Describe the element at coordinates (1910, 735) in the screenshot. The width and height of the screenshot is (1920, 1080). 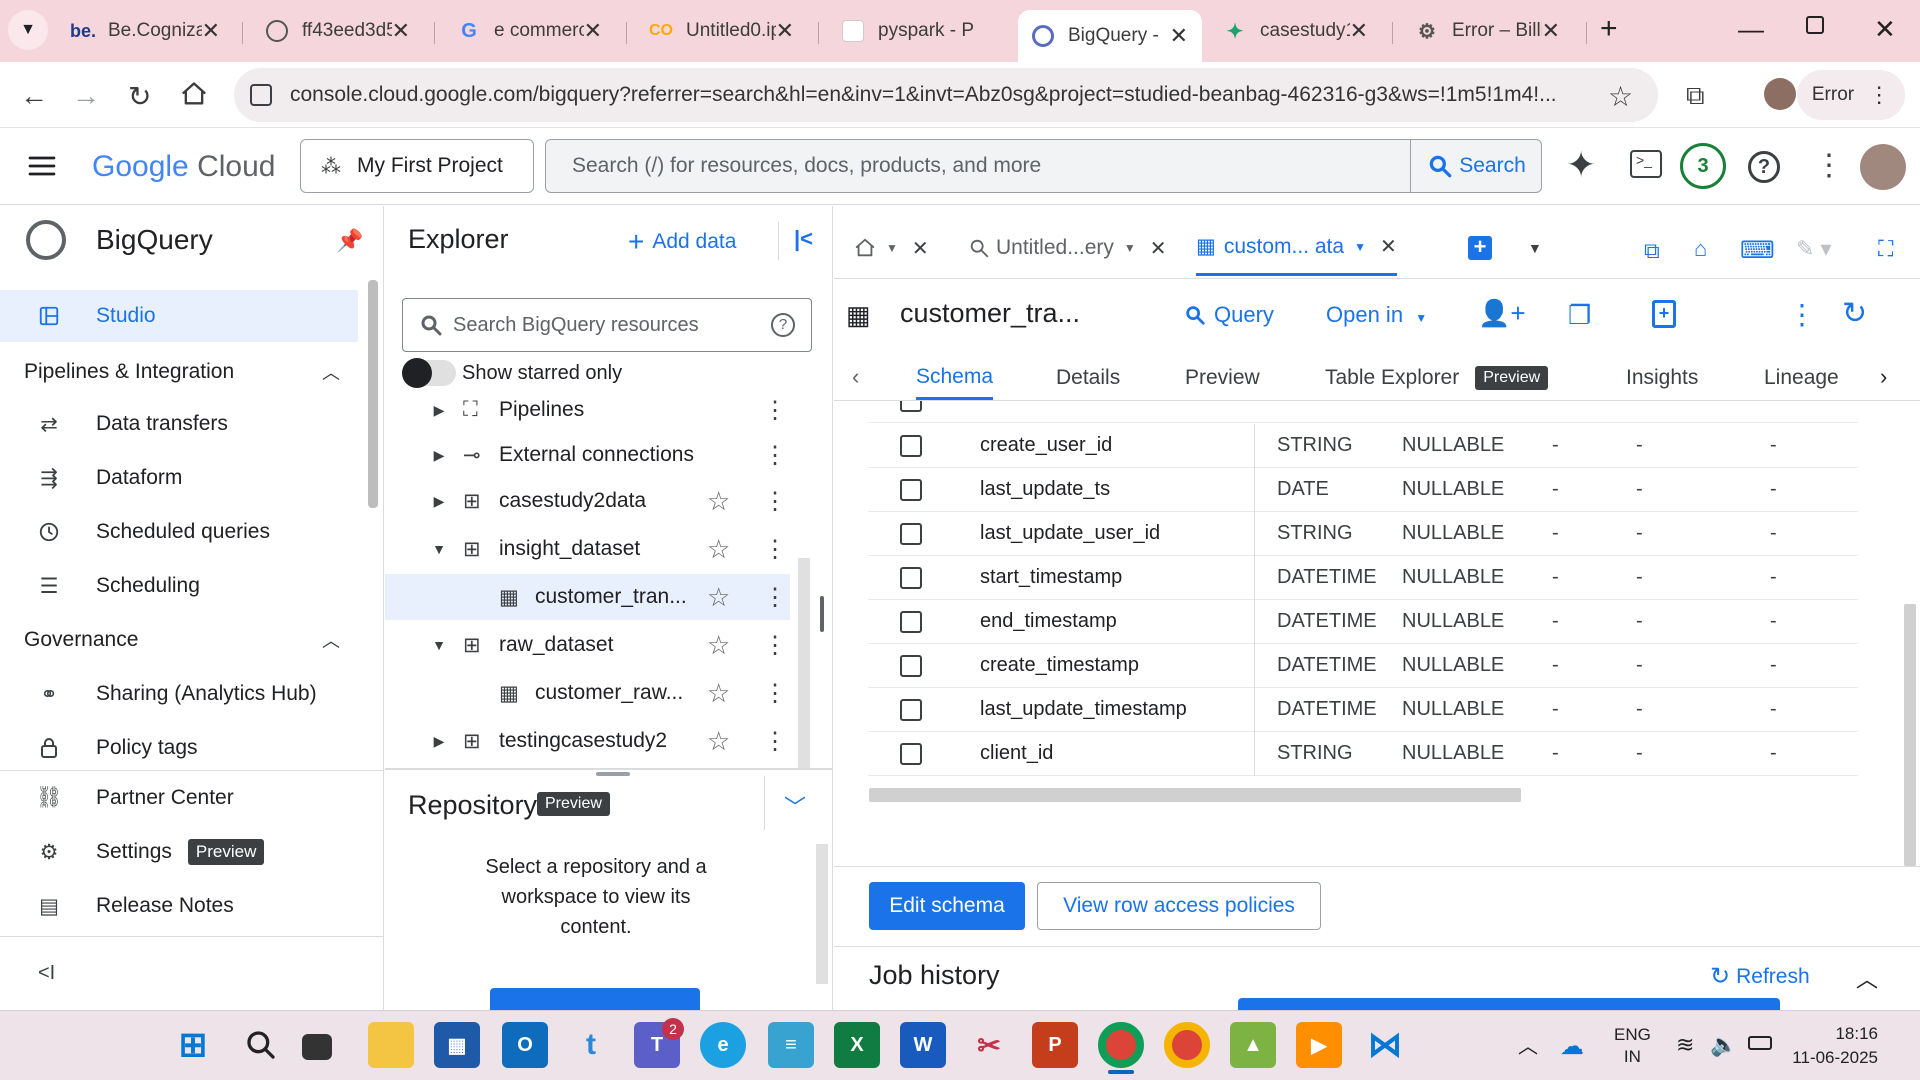
I see `schema-vertical-scrollbar` at that location.